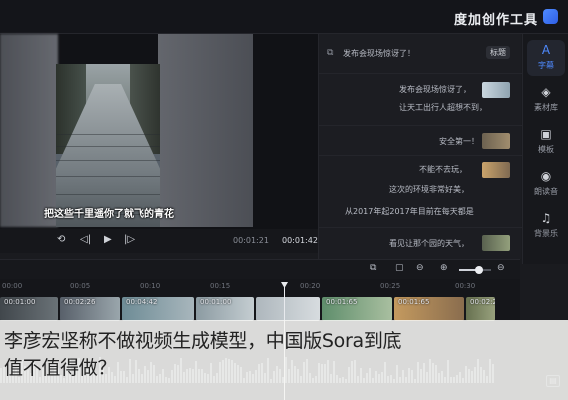 The height and width of the screenshot is (400, 568). Describe the element at coordinates (420, 54) in the screenshot. I see `caption-segment: ⧉ 发布会现场惊讶了！ 标题` at that location.